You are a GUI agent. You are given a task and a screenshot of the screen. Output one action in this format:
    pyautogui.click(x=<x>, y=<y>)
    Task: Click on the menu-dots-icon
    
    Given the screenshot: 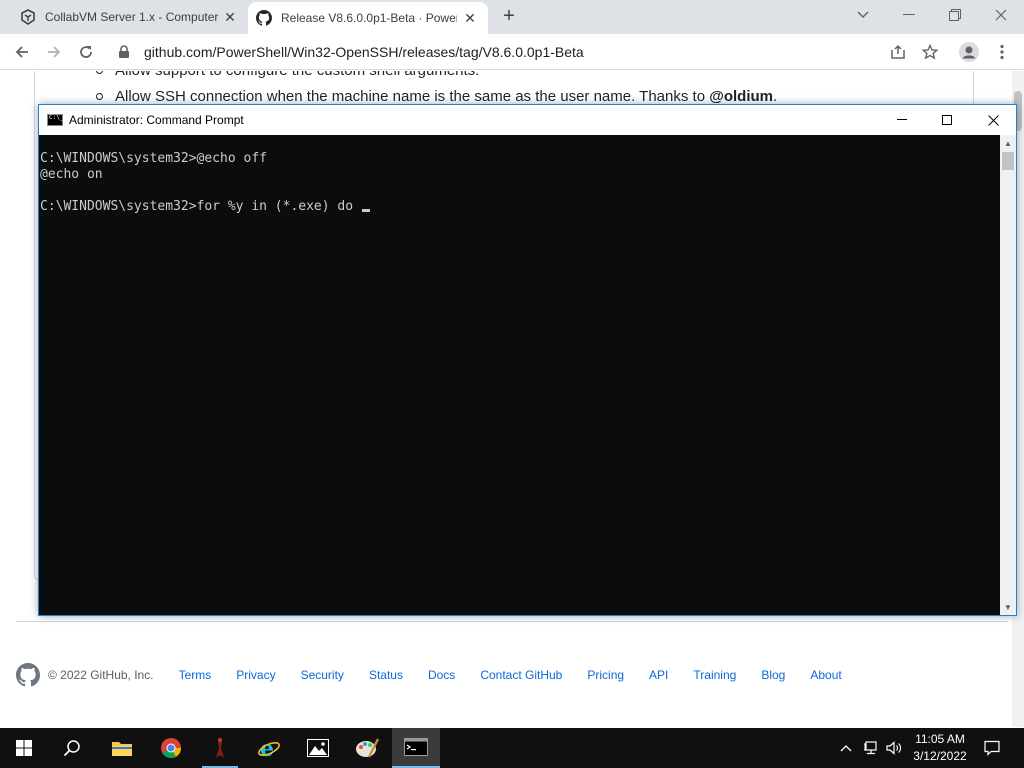 What is the action you would take?
    pyautogui.click(x=1002, y=52)
    